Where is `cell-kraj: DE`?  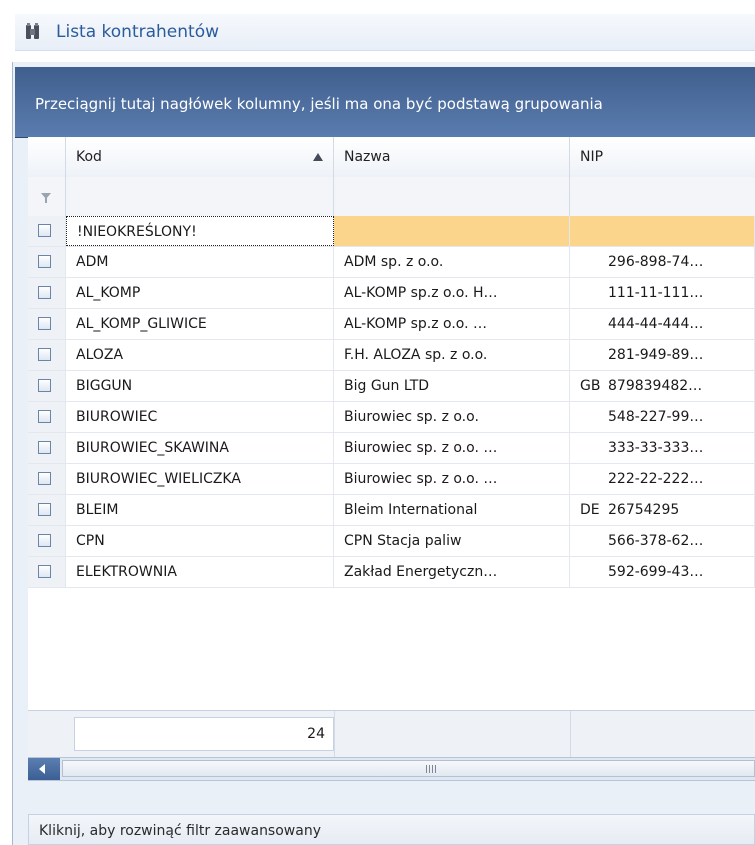
cell-kraj: DE is located at coordinates (590, 510).